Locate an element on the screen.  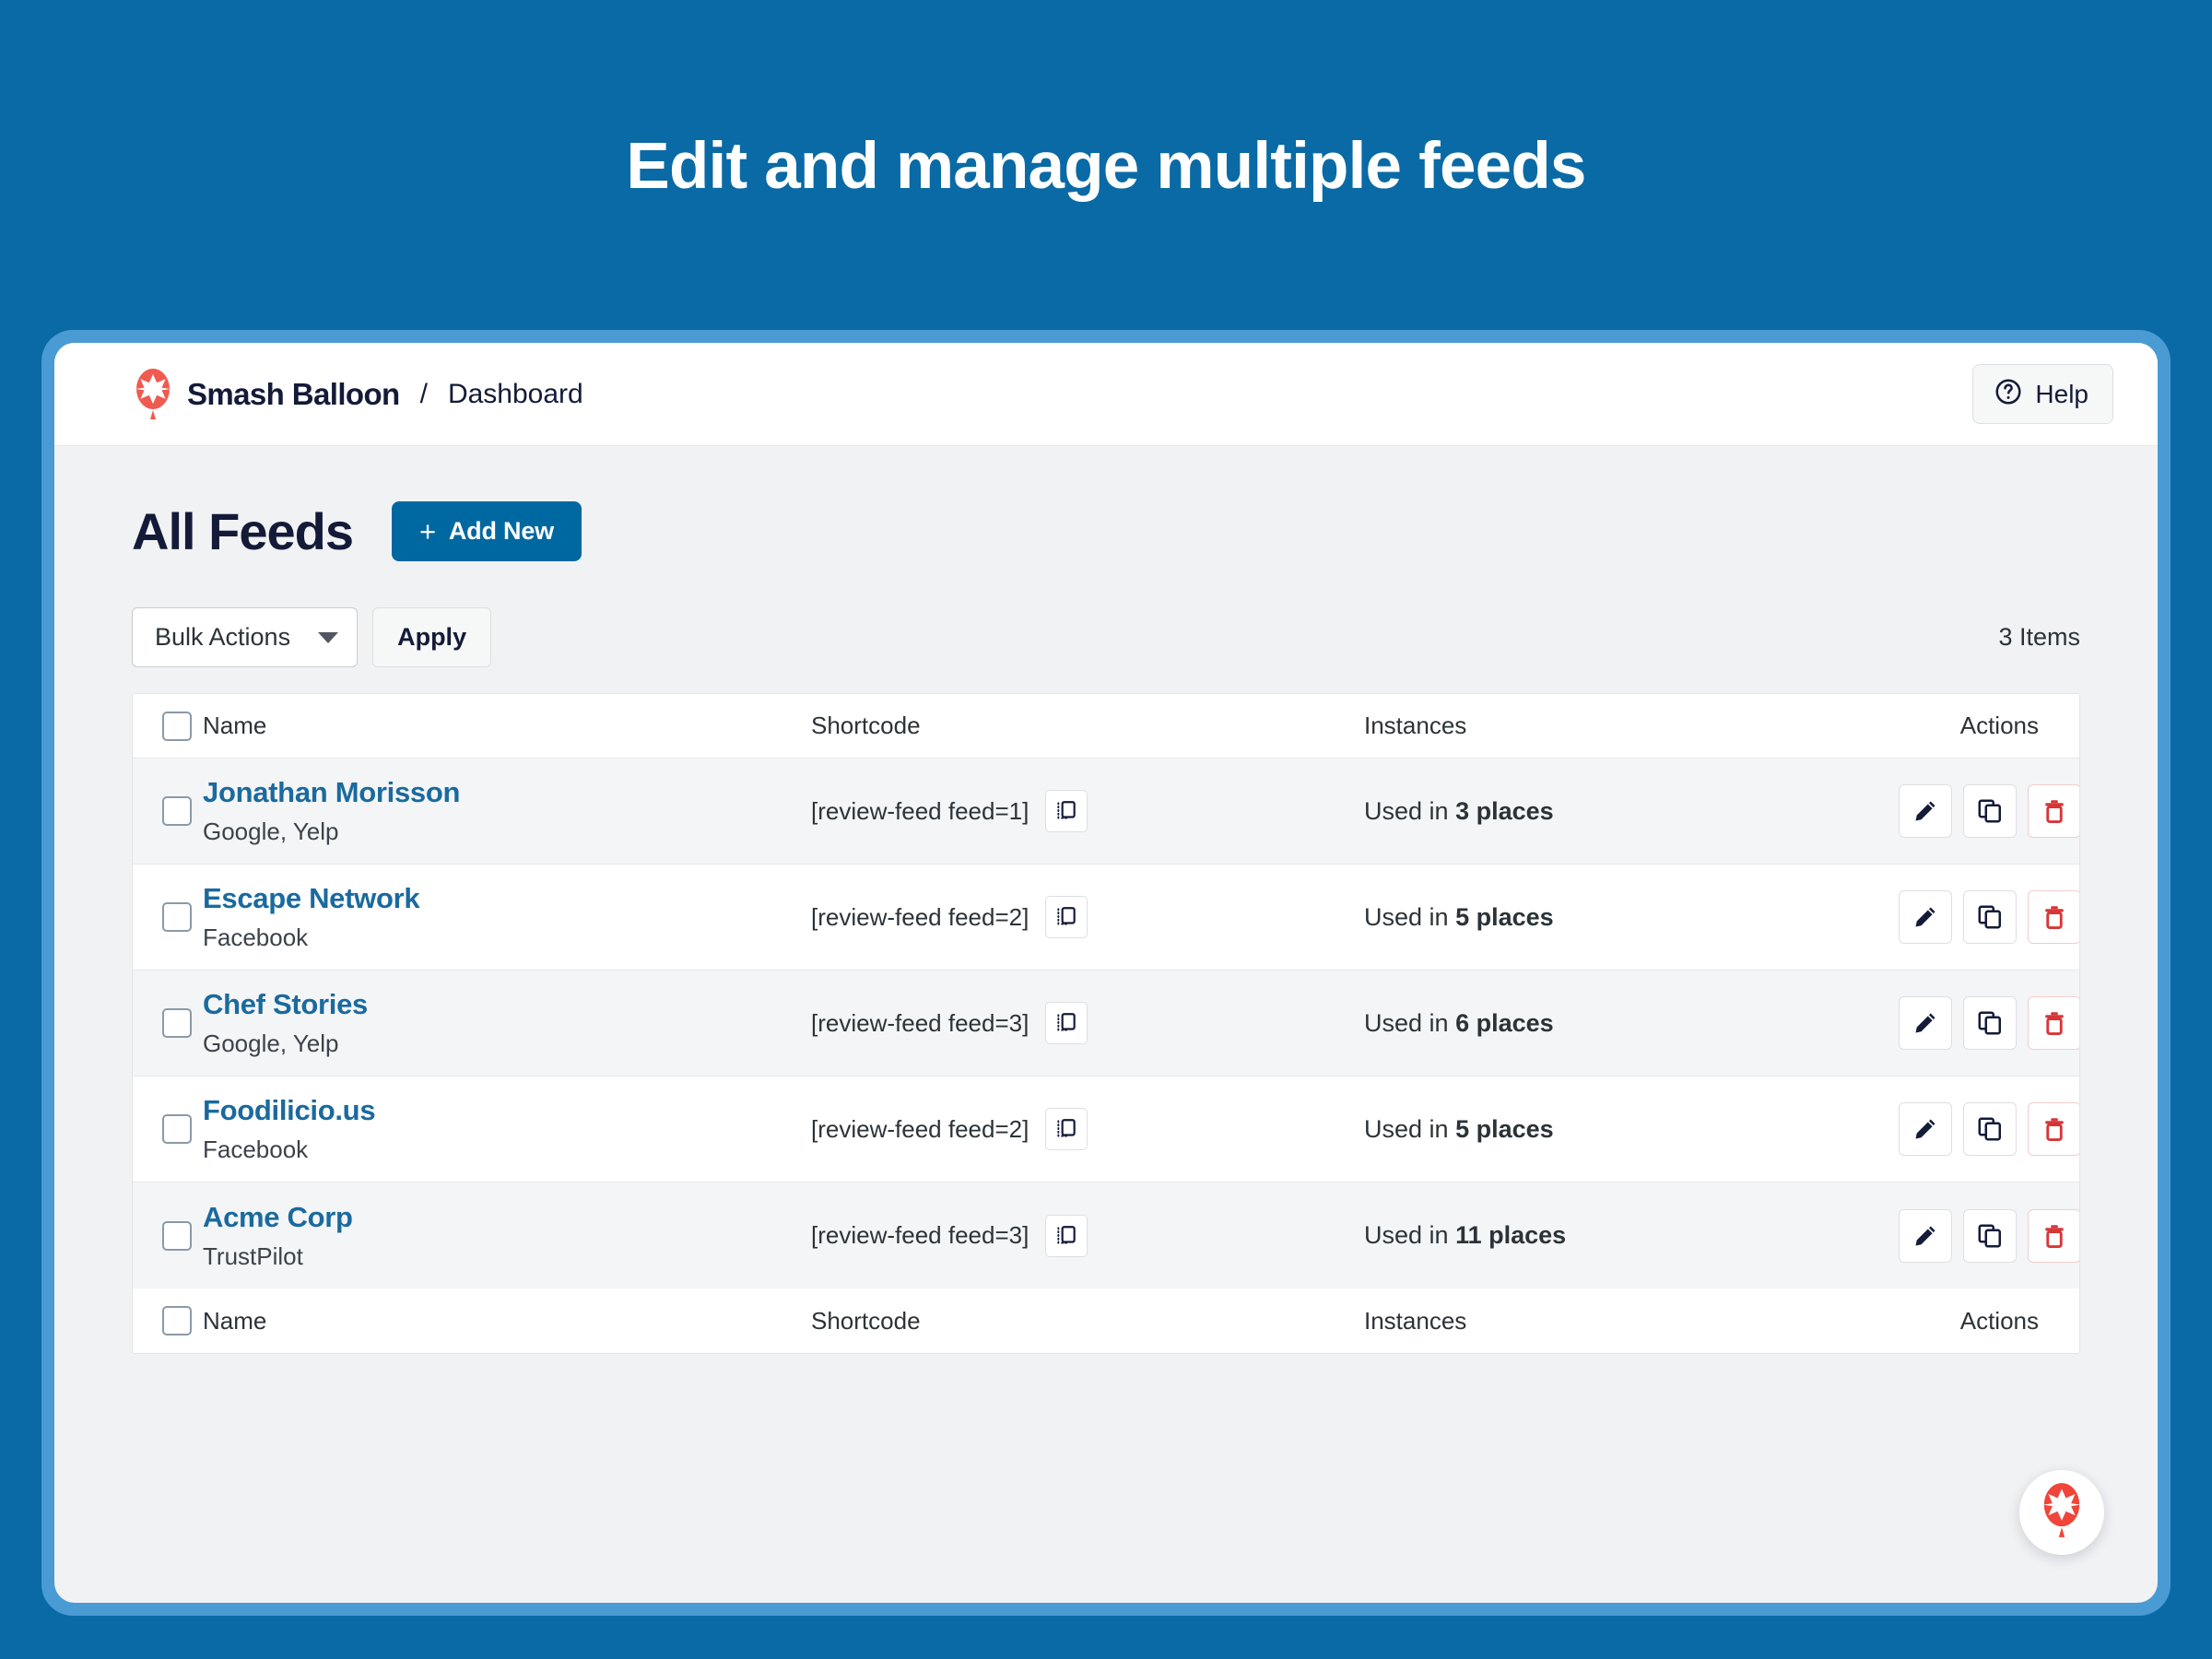
add-new-button: + Add New is located at coordinates (486, 531).